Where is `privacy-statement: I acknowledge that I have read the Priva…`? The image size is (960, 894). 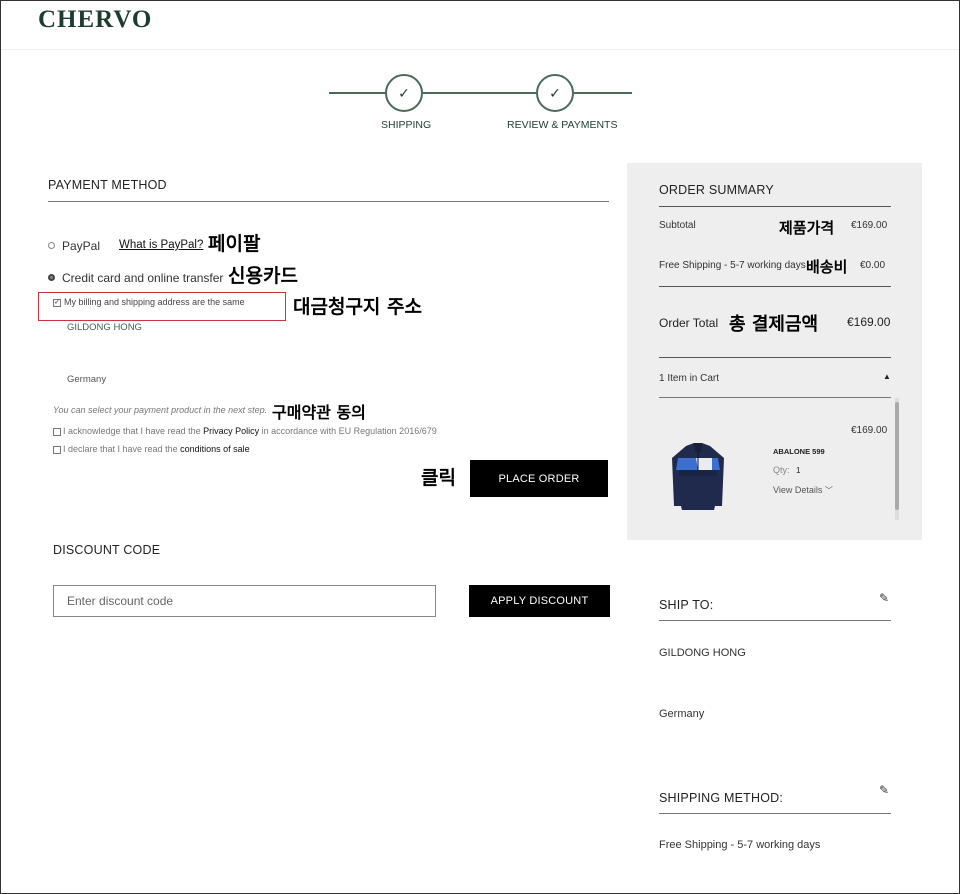
privacy-statement: I acknowledge that I have read the Priva… is located at coordinates (250, 431).